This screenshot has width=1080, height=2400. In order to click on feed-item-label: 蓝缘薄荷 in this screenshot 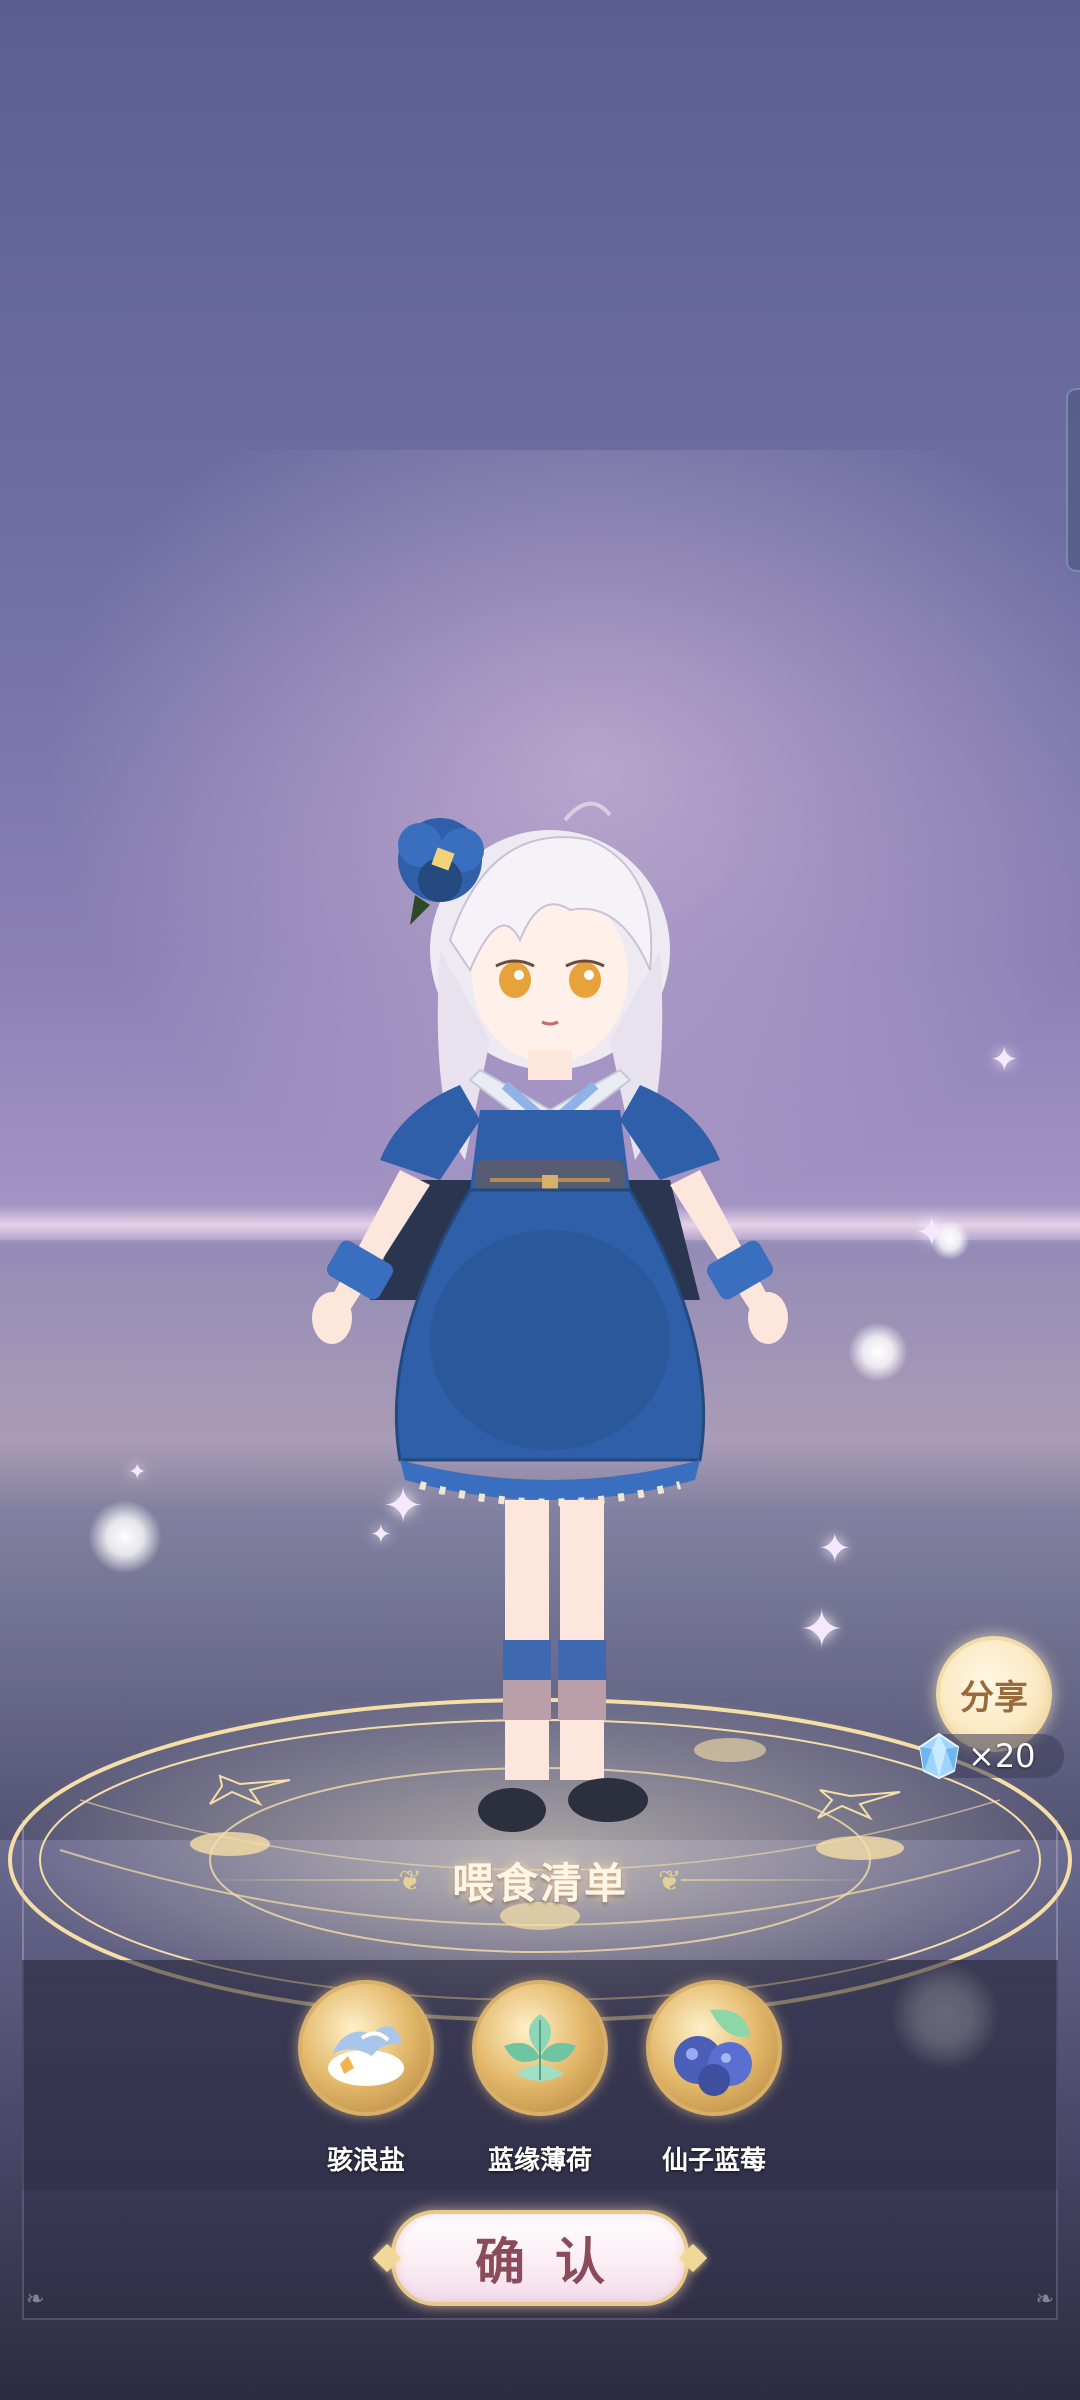, I will do `click(539, 2161)`.